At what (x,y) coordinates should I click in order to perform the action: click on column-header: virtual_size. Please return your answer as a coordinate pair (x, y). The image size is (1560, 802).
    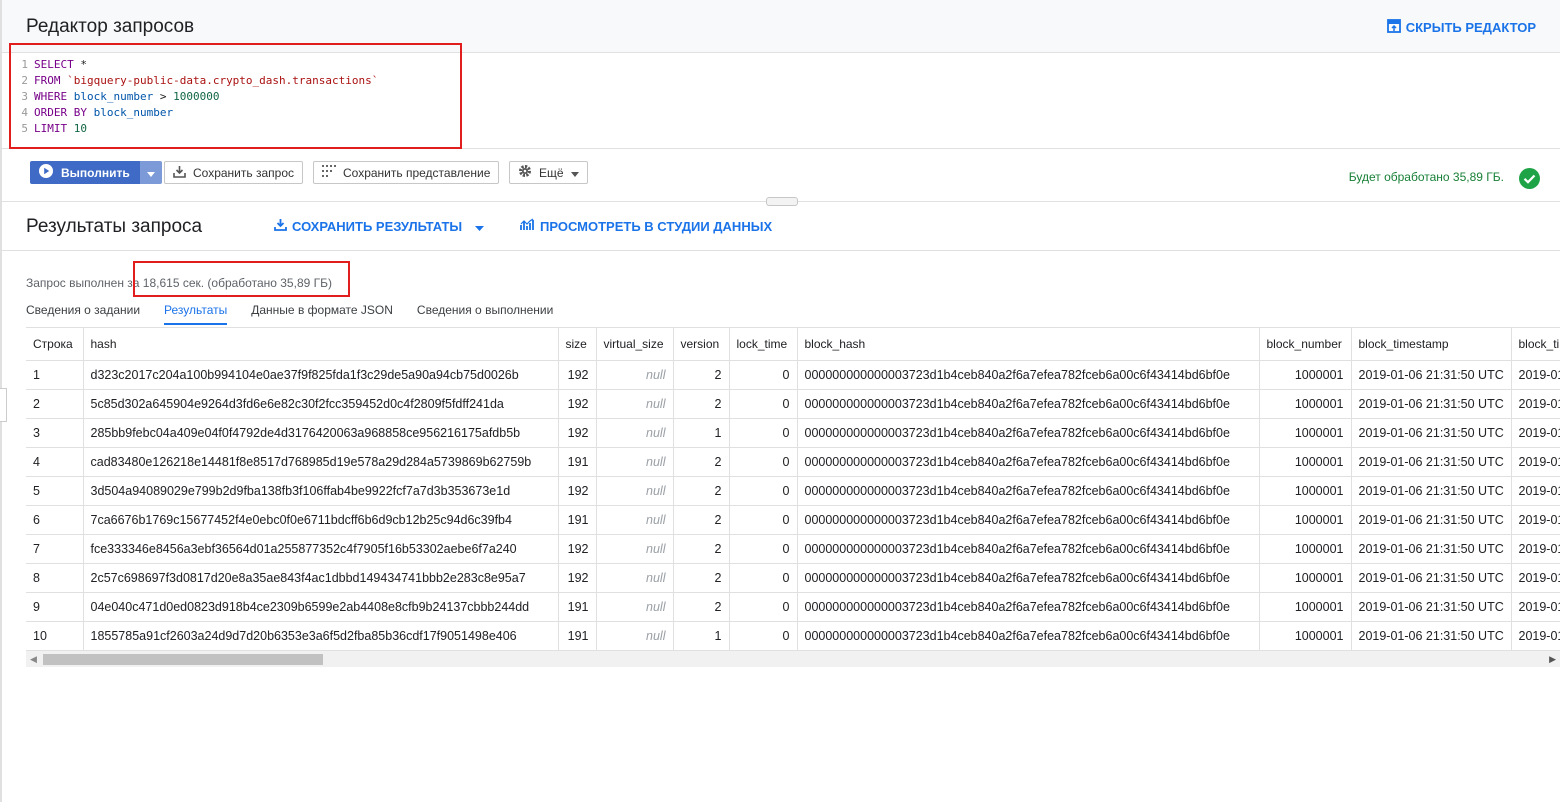
    Looking at the image, I should click on (635, 344).